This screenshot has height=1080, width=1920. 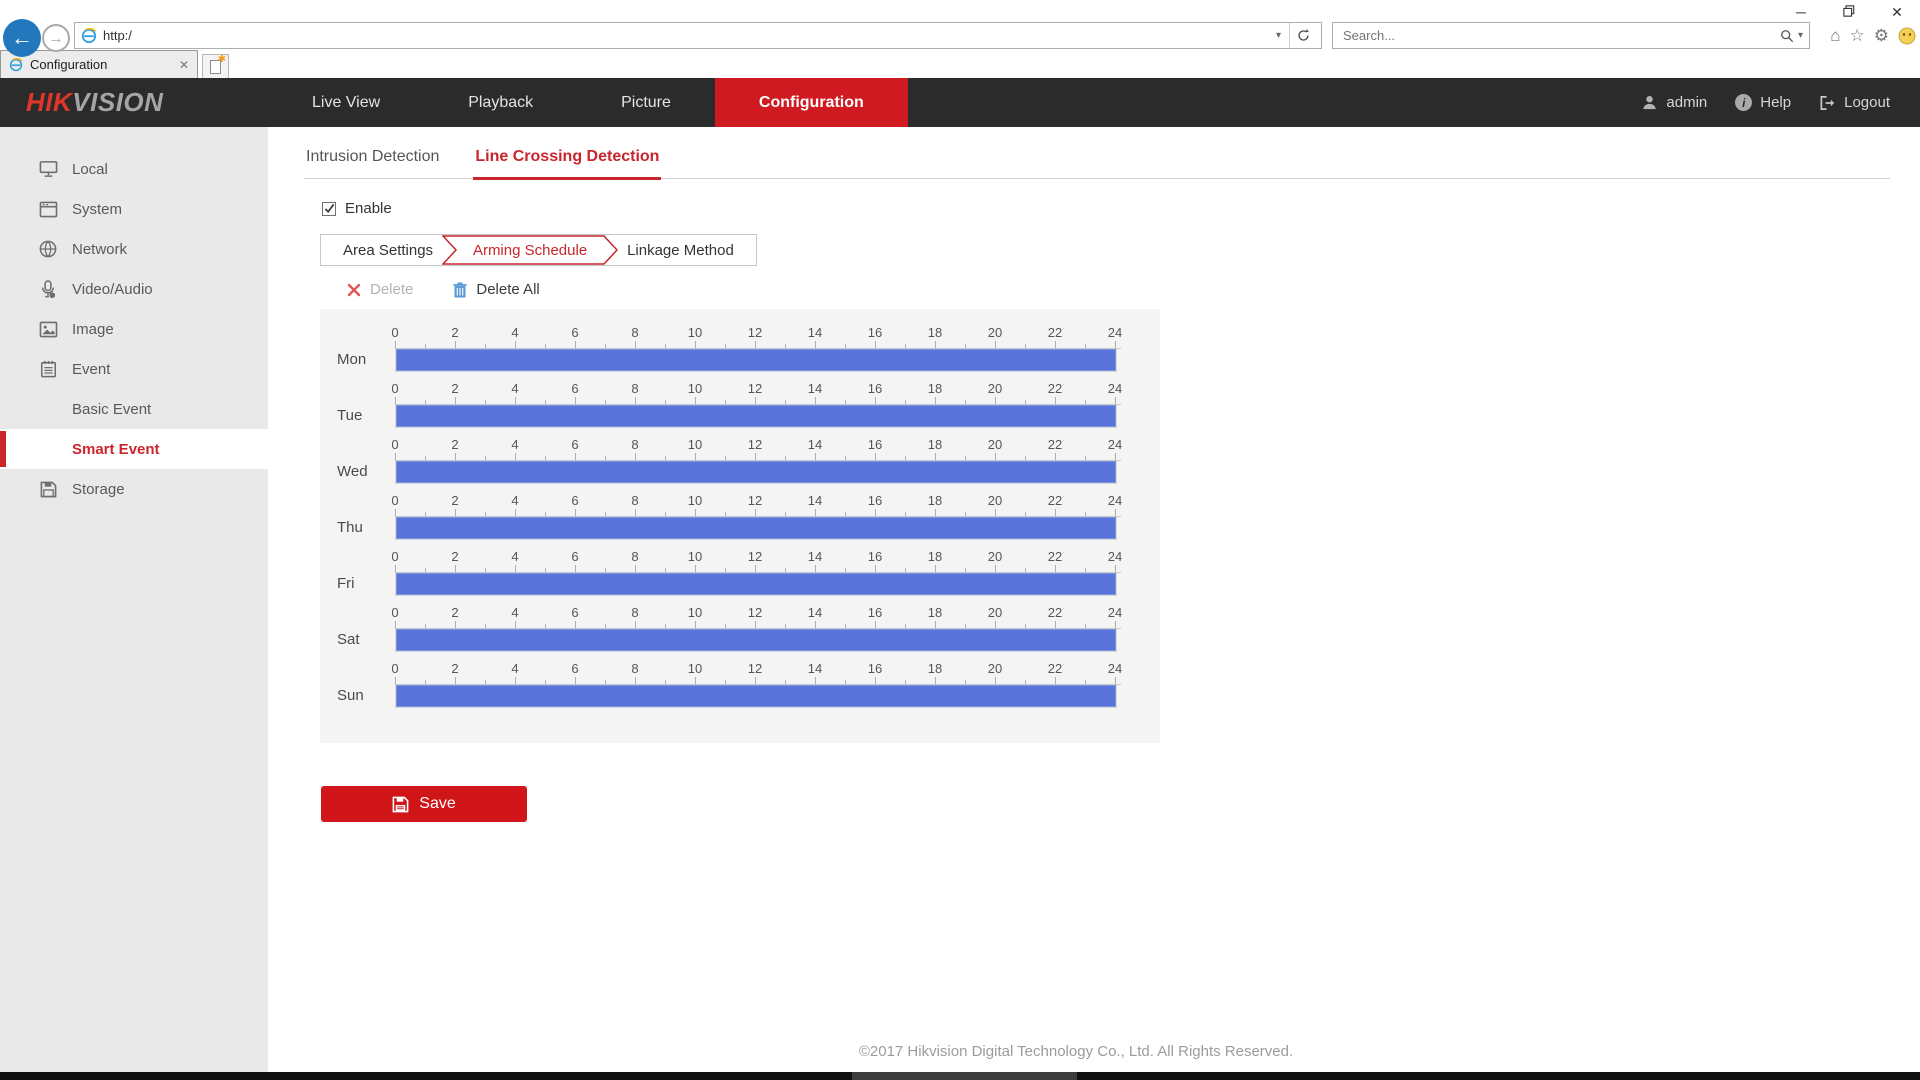 What do you see at coordinates (680, 250) in the screenshot?
I see `subtab-linkage-method: Linkage Method` at bounding box center [680, 250].